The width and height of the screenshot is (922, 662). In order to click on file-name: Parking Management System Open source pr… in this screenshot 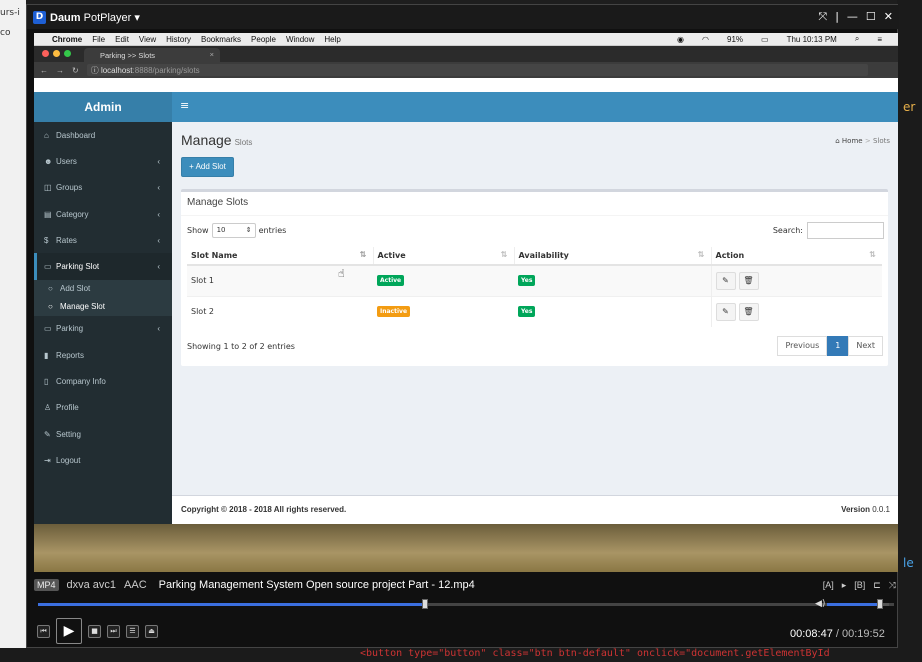, I will do `click(316, 585)`.